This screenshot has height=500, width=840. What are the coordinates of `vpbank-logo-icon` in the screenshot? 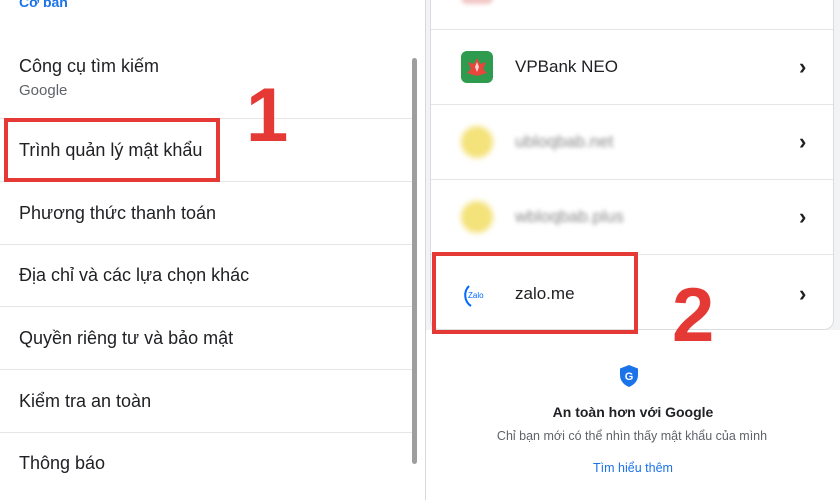 It's located at (477, 67).